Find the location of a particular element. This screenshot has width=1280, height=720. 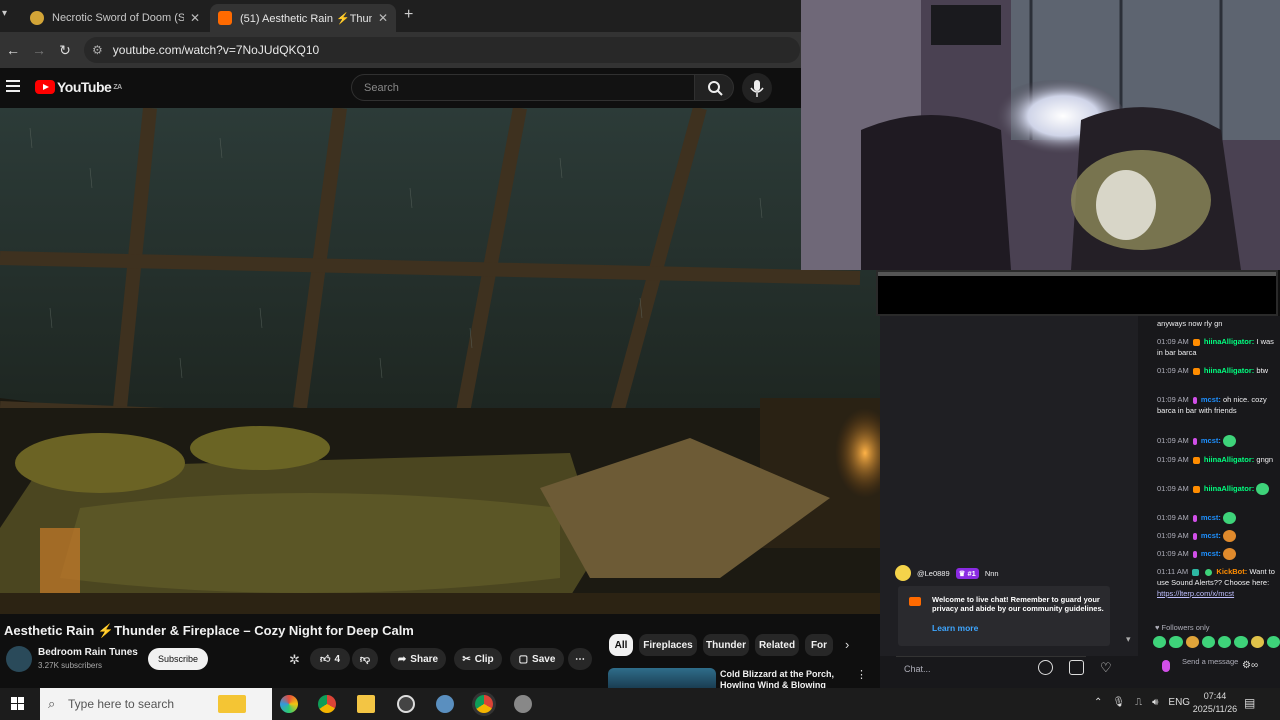

obs-icon is located at coordinates (406, 704).